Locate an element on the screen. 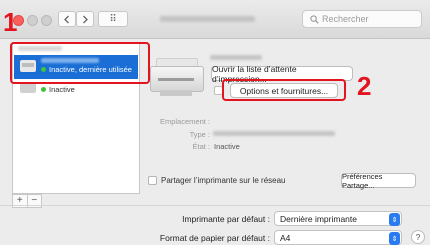  forward-button is located at coordinates (85, 19).